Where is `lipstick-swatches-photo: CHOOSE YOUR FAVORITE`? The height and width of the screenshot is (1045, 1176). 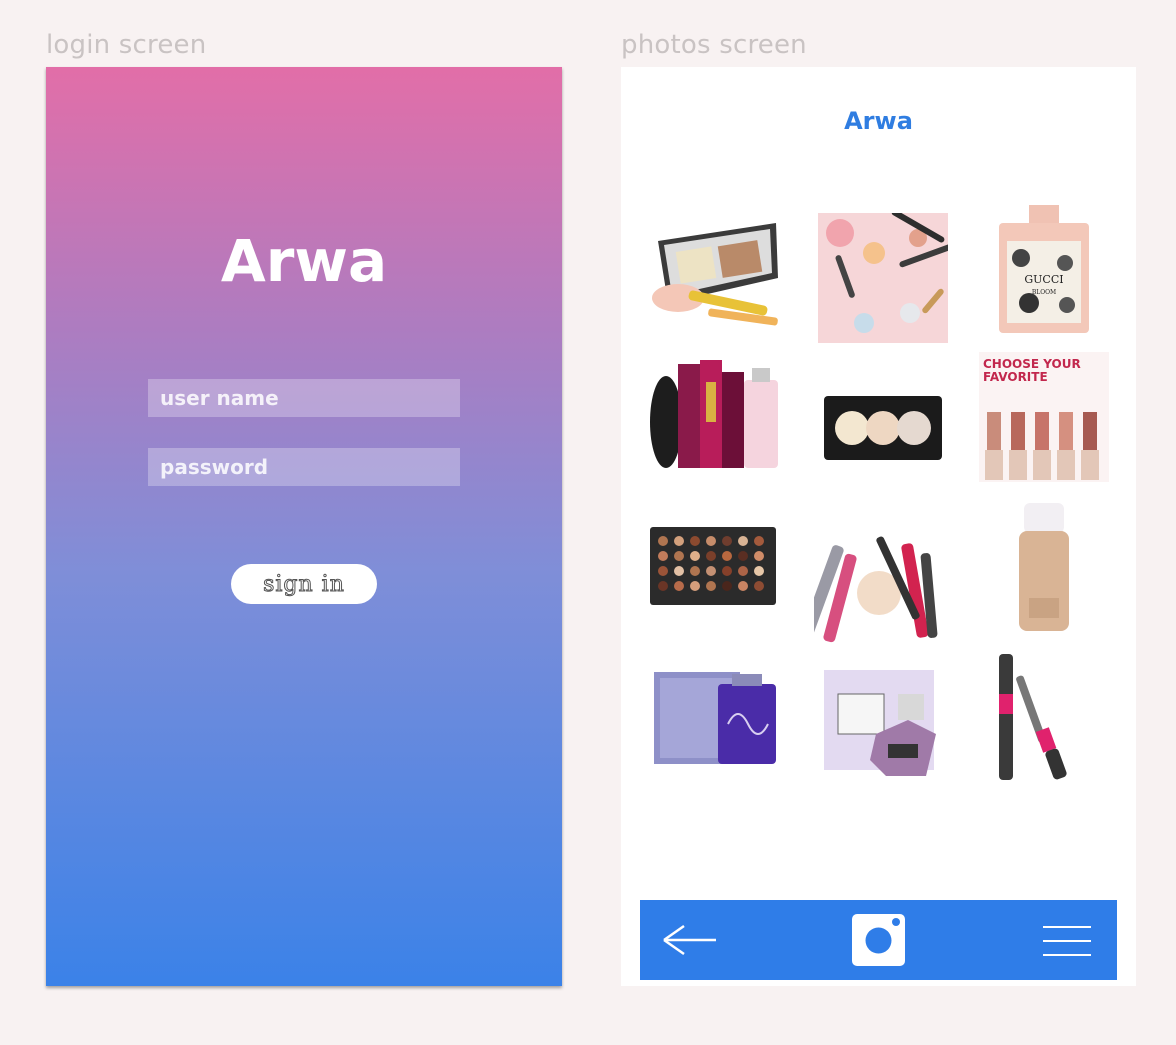 lipstick-swatches-photo: CHOOSE YOUR FAVORITE is located at coordinates (1044, 417).